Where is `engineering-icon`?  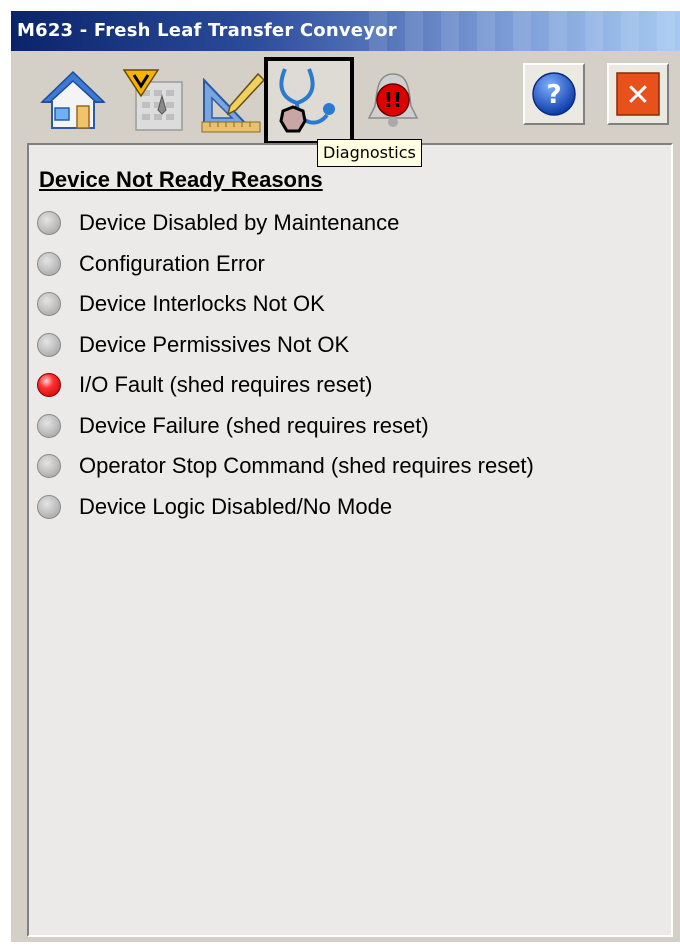
engineering-icon is located at coordinates (233, 102).